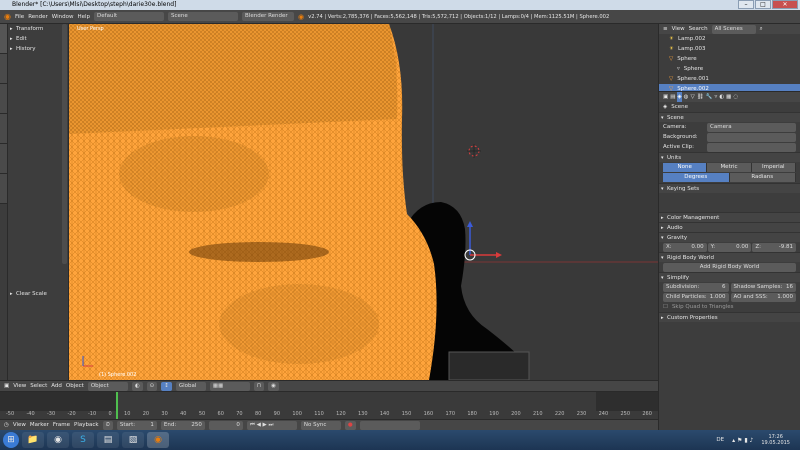  I want to click on taskbar-app-icon: ▤, so click(108, 440).